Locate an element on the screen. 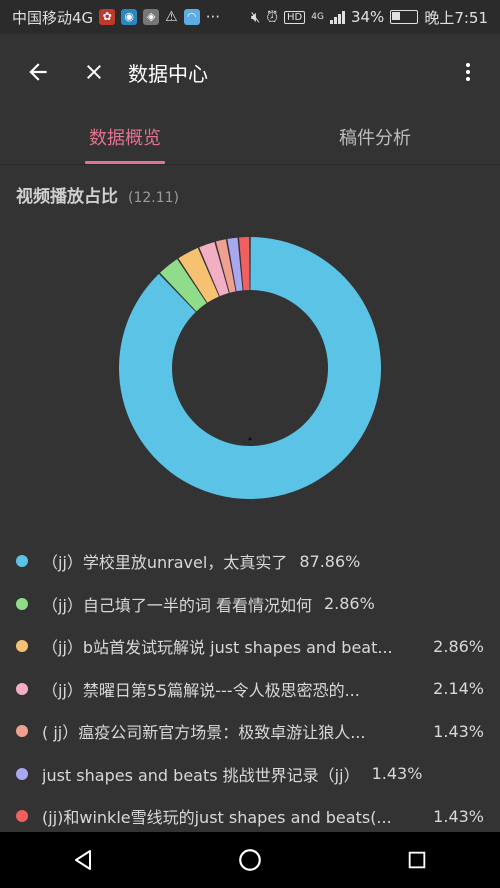  legend-item: （jj）禁曜日第55篇解说---令人极思密恐的... 2.14% is located at coordinates (250, 689).